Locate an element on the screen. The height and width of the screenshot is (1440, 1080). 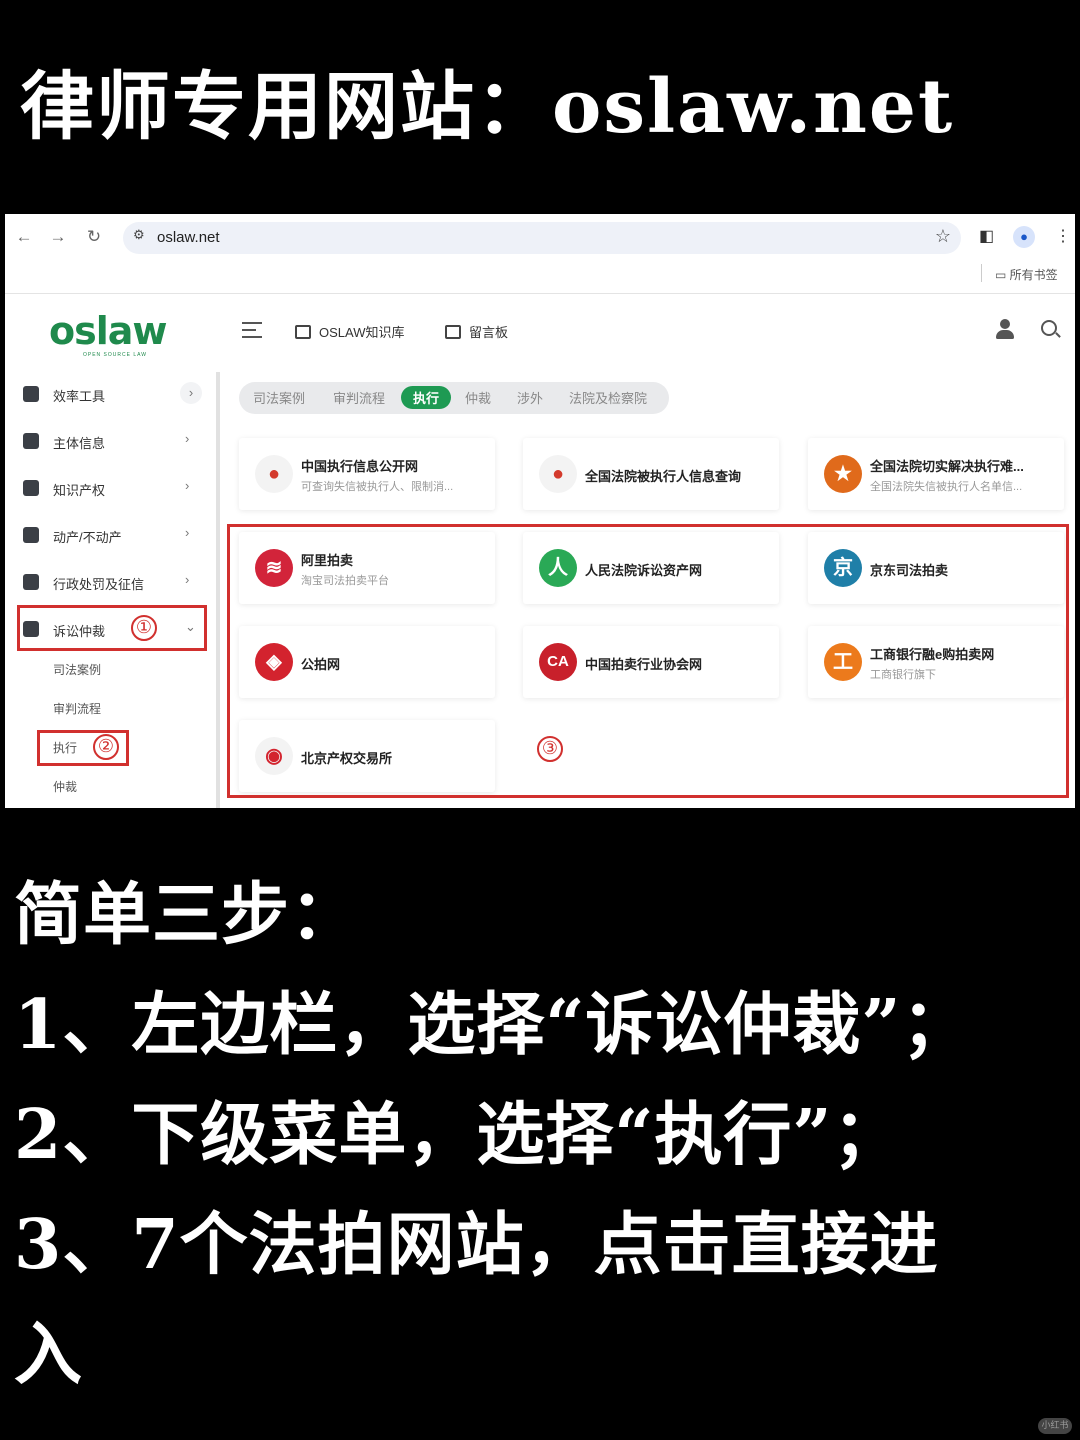
knowledge-base-label: OSLAW知识库 is located at coordinates (362, 332).